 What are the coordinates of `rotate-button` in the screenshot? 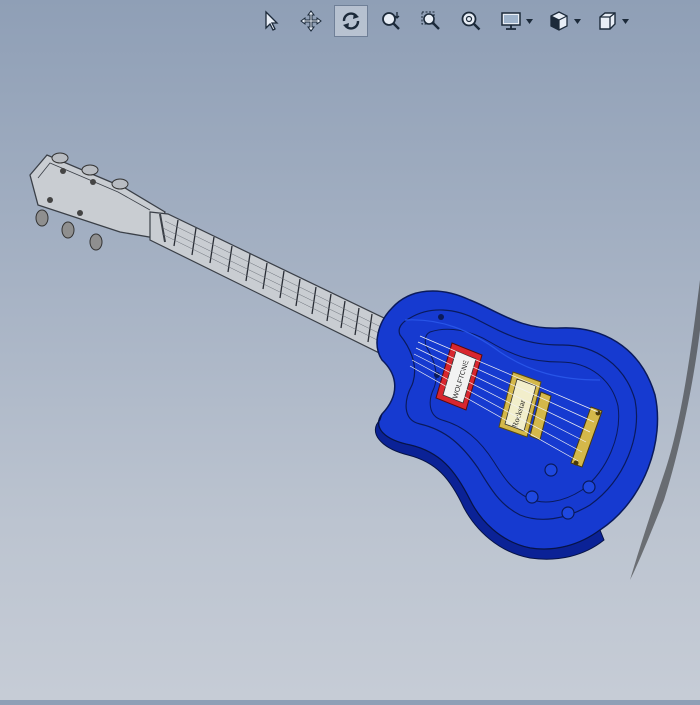 It's located at (351, 21).